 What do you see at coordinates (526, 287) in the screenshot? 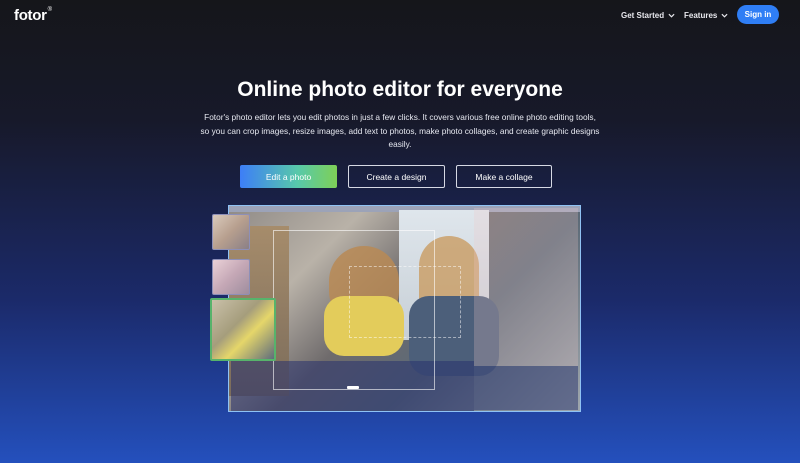
I see `demo-overlay-panel` at bounding box center [526, 287].